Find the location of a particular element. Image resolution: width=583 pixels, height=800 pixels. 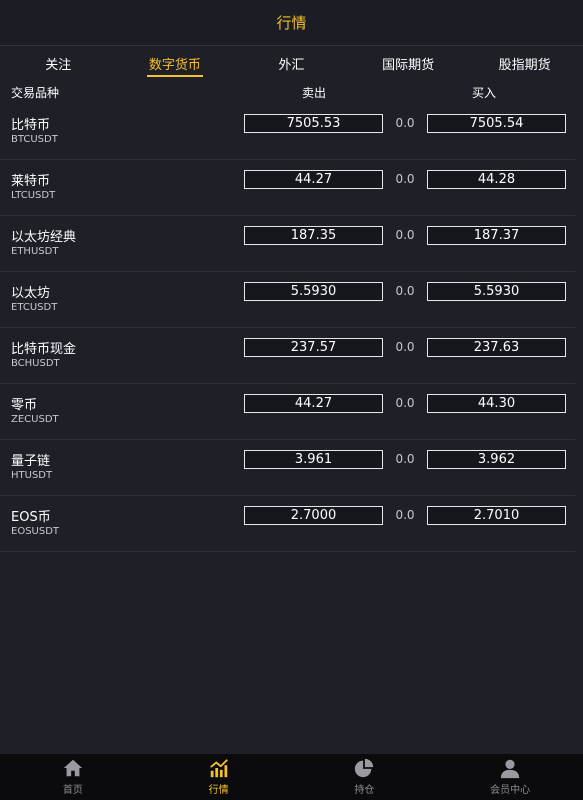

sell-price-button: 237.57 is located at coordinates (313, 347).